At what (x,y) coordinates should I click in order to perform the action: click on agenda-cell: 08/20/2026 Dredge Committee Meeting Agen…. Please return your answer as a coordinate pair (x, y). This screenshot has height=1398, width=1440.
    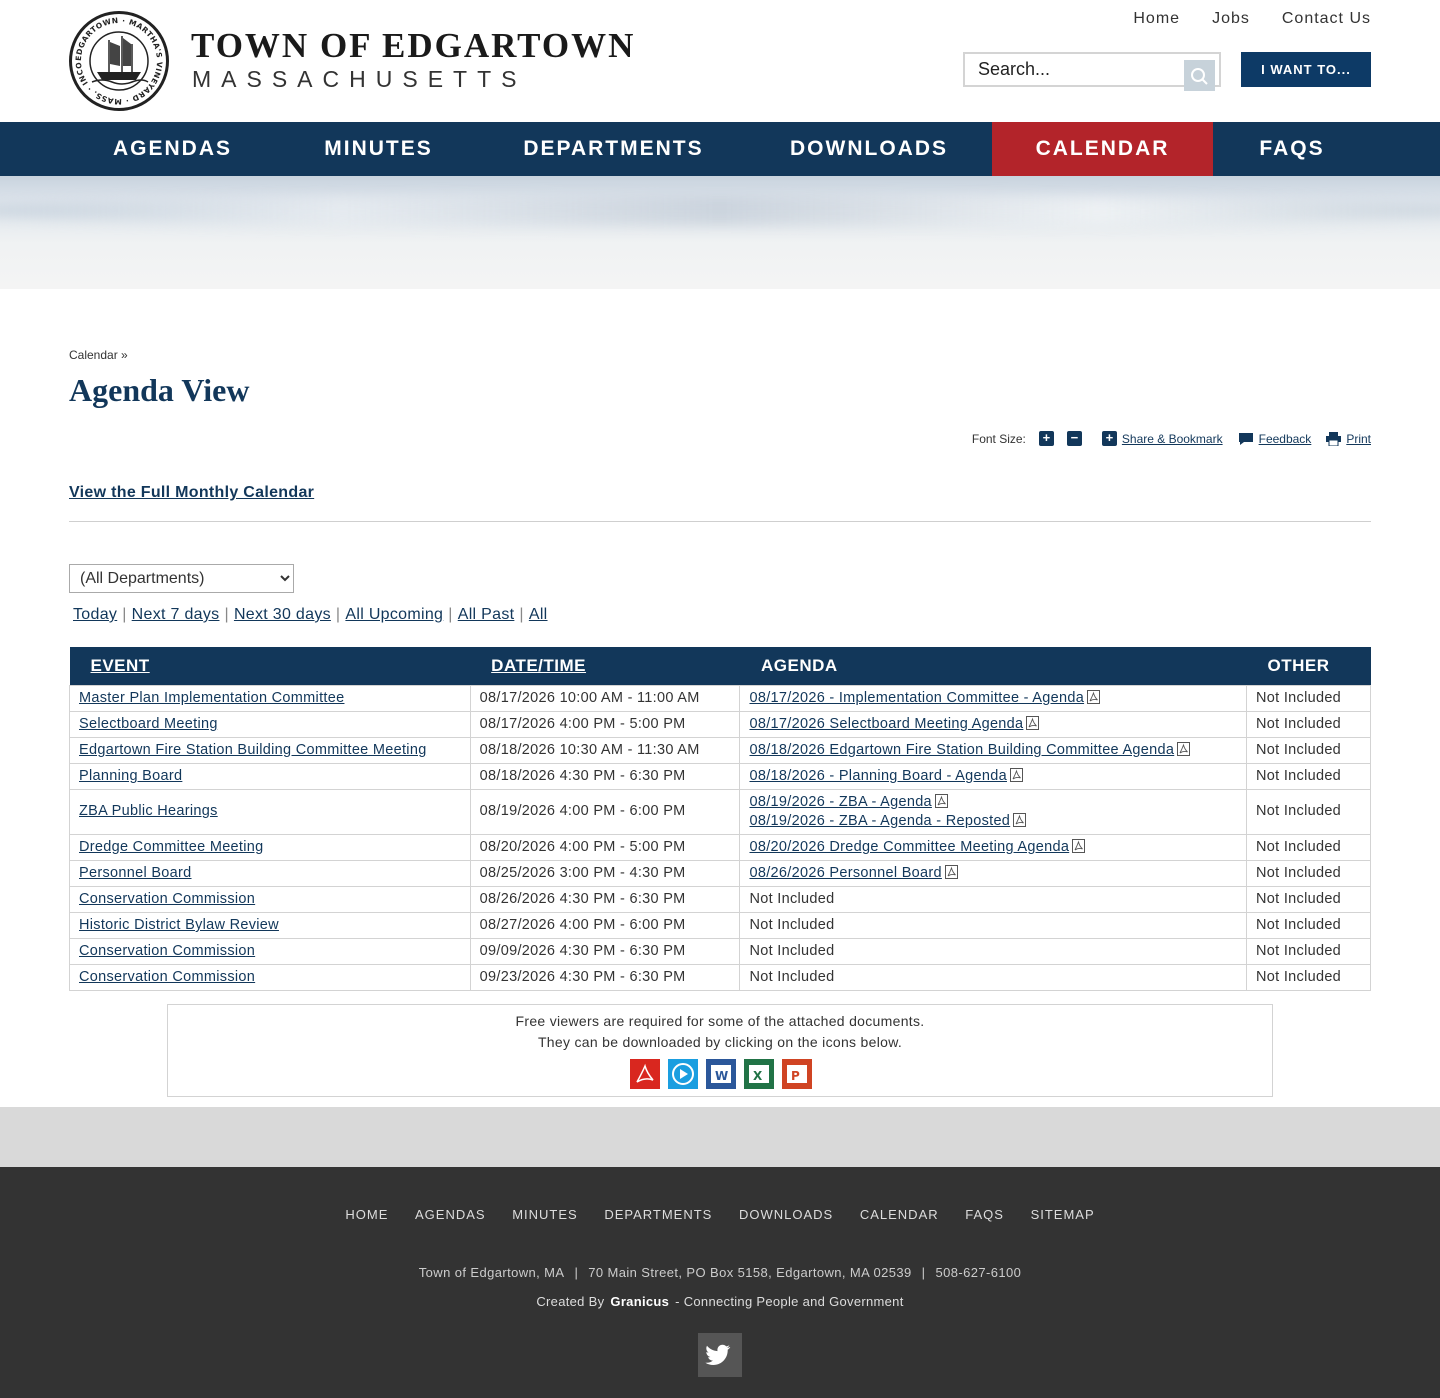
    Looking at the image, I should click on (993, 847).